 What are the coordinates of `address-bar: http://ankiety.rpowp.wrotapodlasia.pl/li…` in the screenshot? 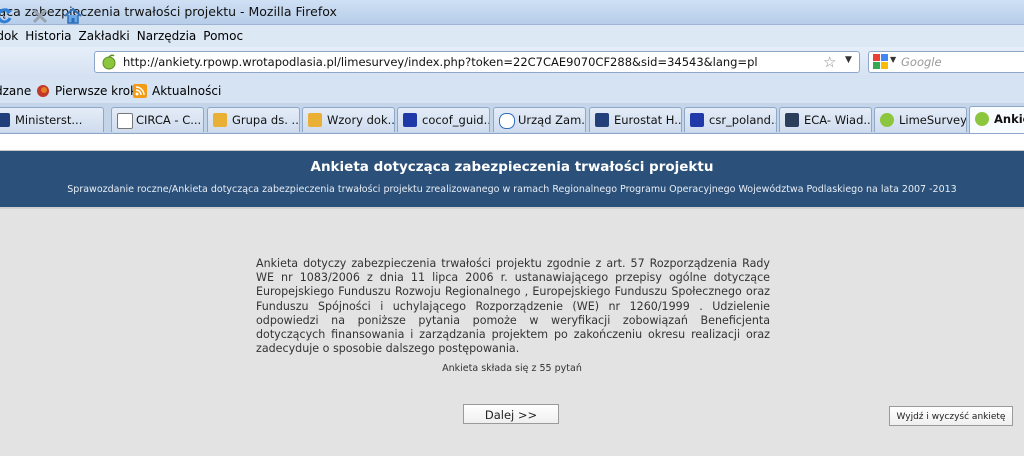 It's located at (477, 62).